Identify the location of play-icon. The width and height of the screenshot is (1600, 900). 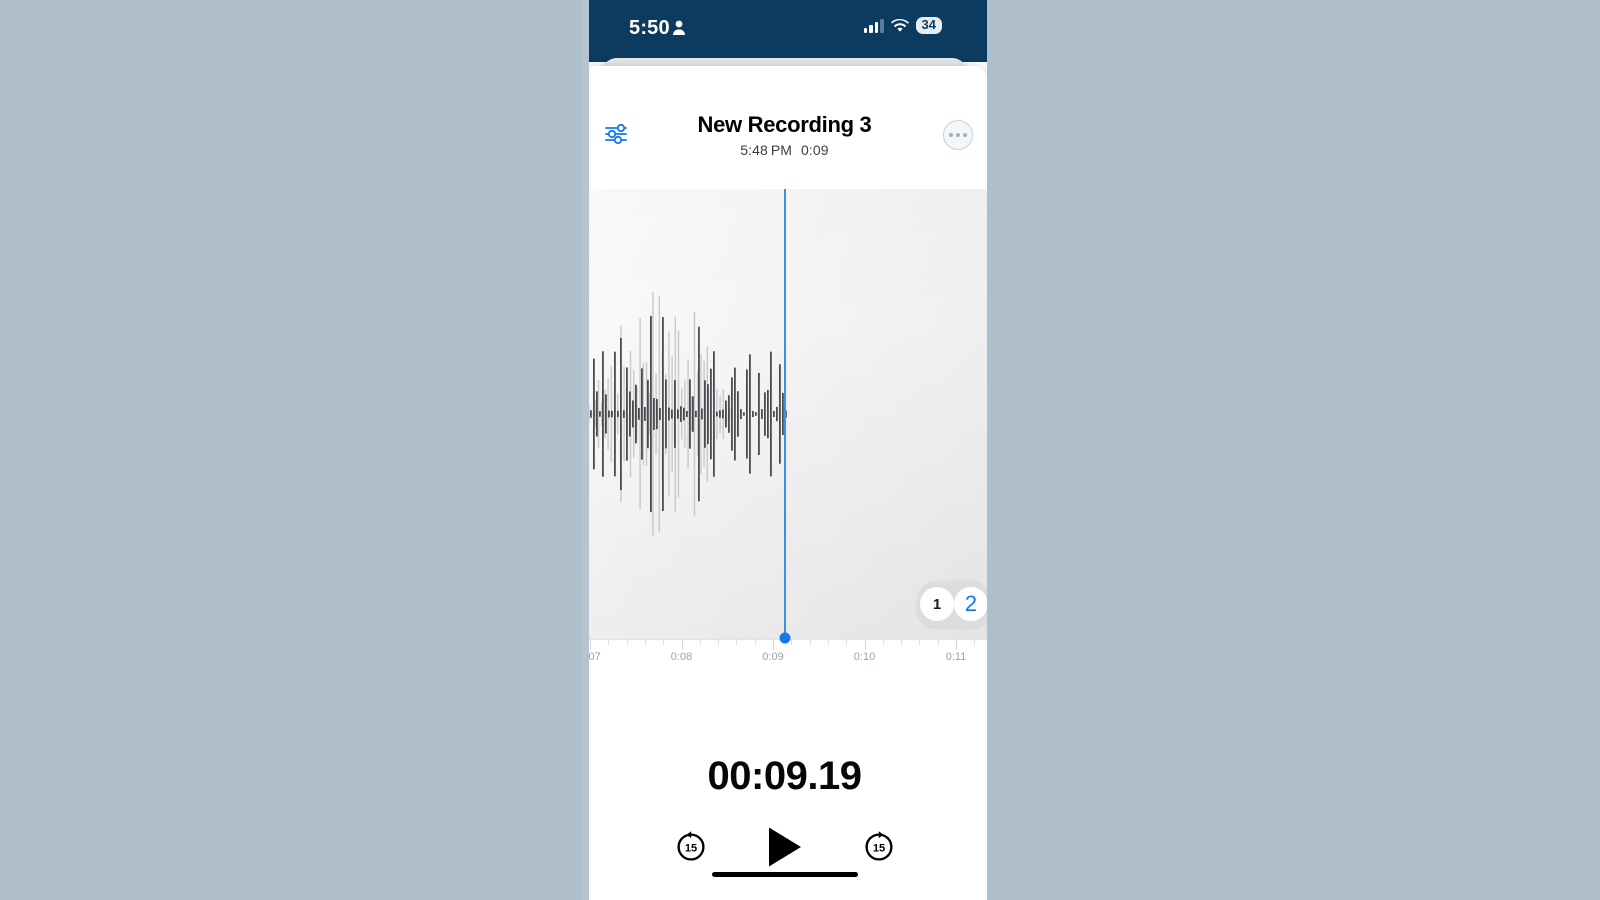
(784, 847).